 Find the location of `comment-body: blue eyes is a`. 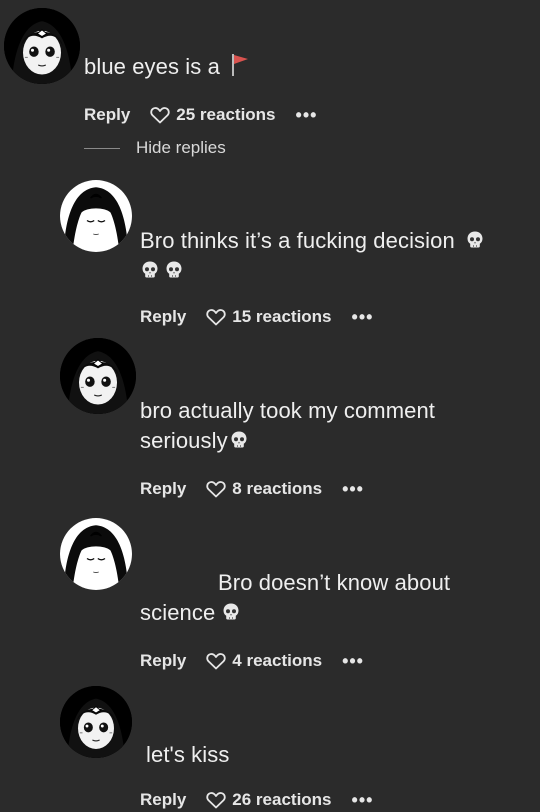

comment-body: blue eyes is a is located at coordinates (152, 66).